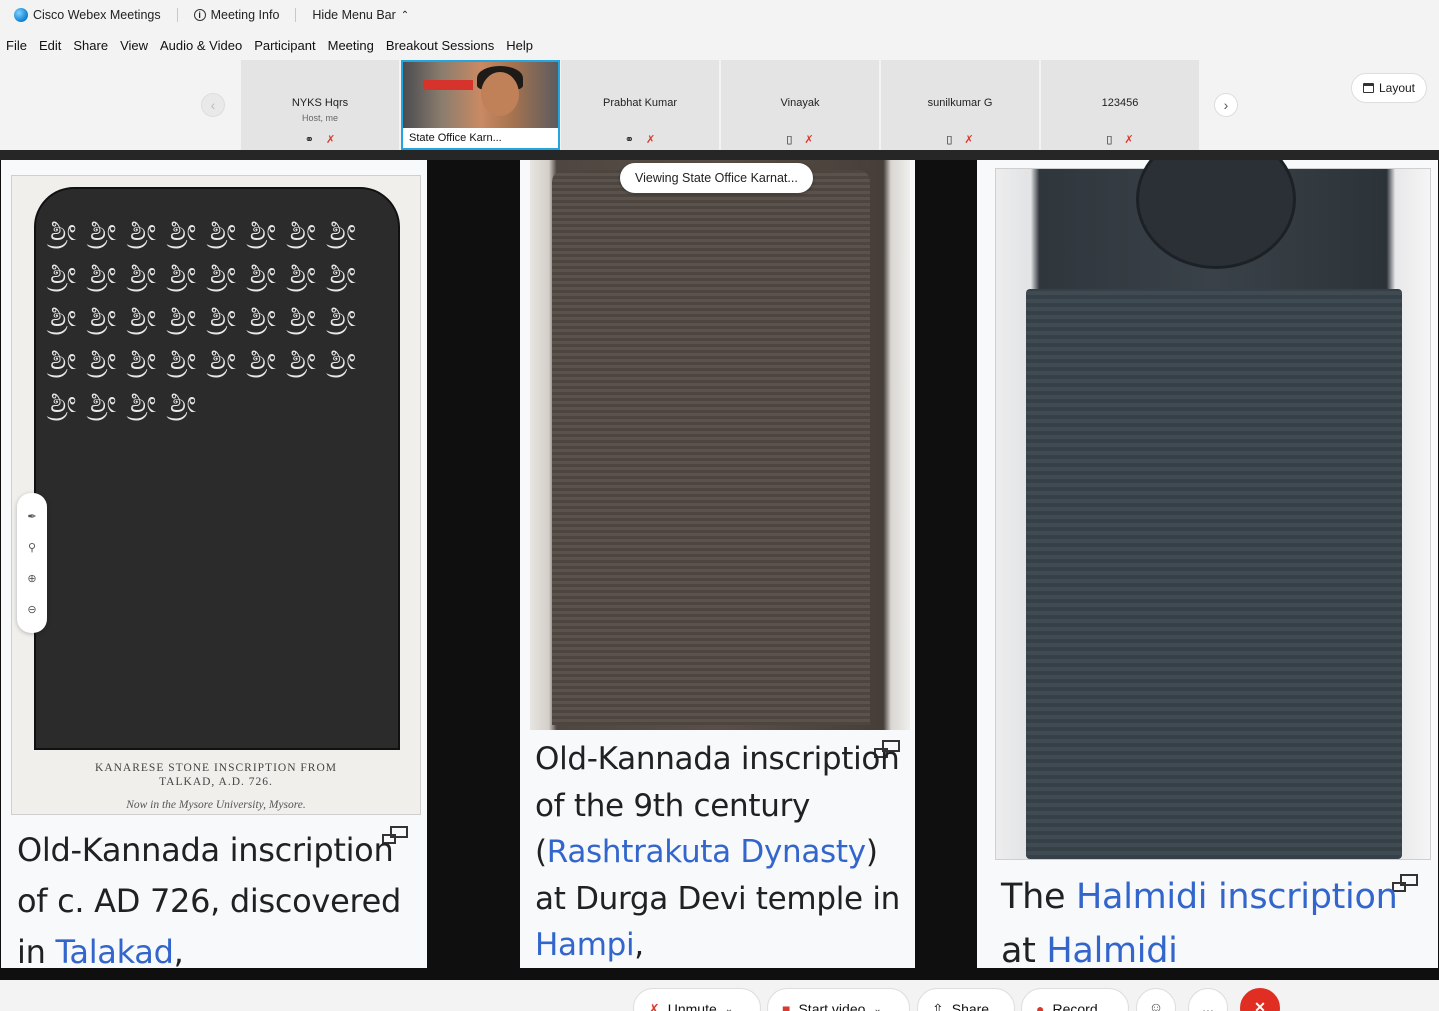 The height and width of the screenshot is (1011, 1439). What do you see at coordinates (31, 578) in the screenshot?
I see `zoom-in-icon: ⊕` at bounding box center [31, 578].